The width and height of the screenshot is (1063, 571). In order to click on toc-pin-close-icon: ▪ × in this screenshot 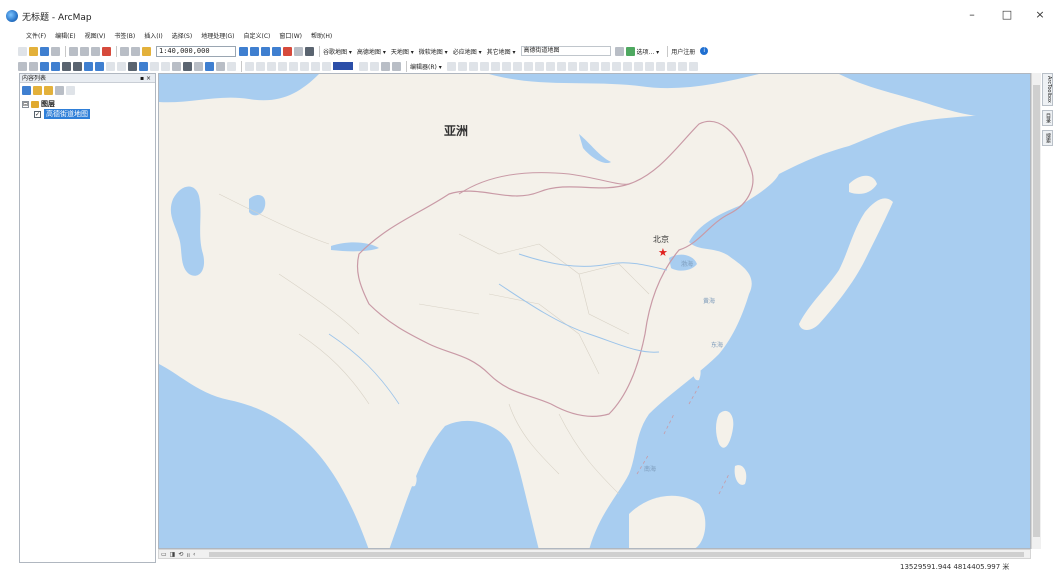, I will do `click(145, 78)`.